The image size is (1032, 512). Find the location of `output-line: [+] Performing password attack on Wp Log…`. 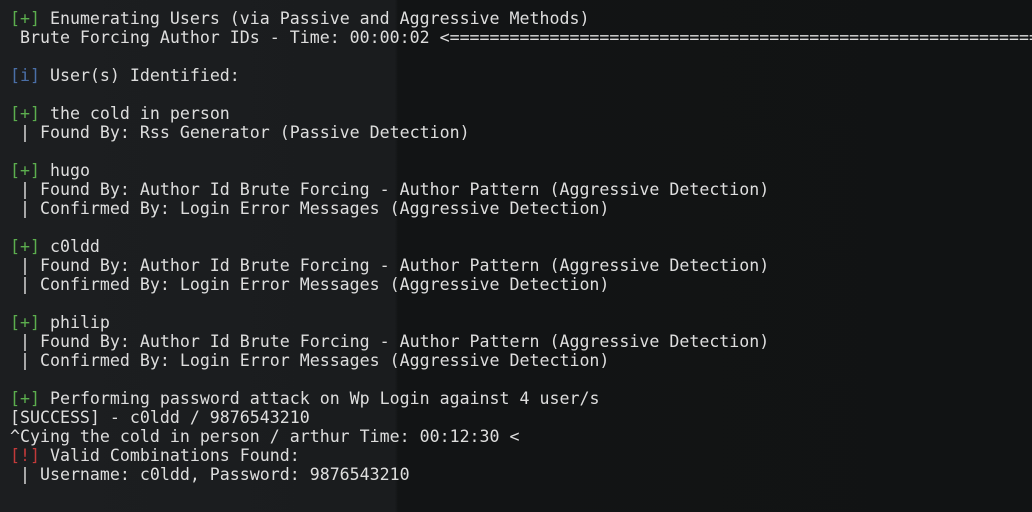

output-line: [+] Performing password attack on Wp Log… is located at coordinates (521, 398).